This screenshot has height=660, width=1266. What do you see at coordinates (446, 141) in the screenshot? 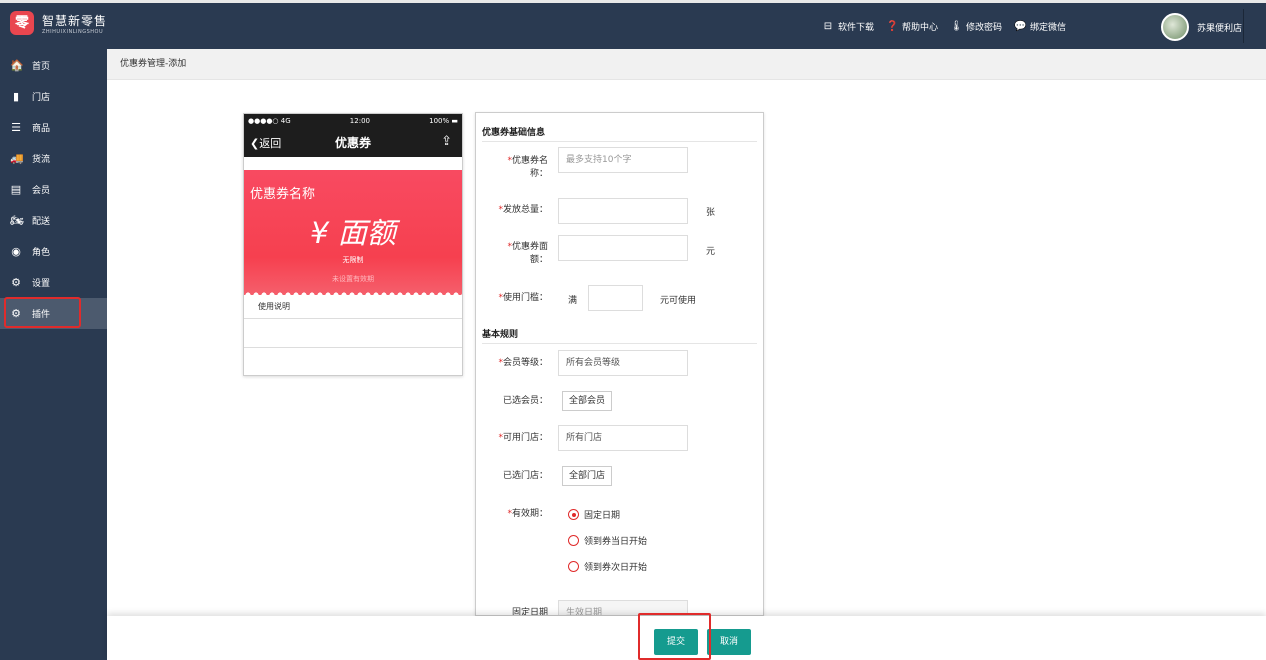
I see `share-icon: ⇪` at bounding box center [446, 141].